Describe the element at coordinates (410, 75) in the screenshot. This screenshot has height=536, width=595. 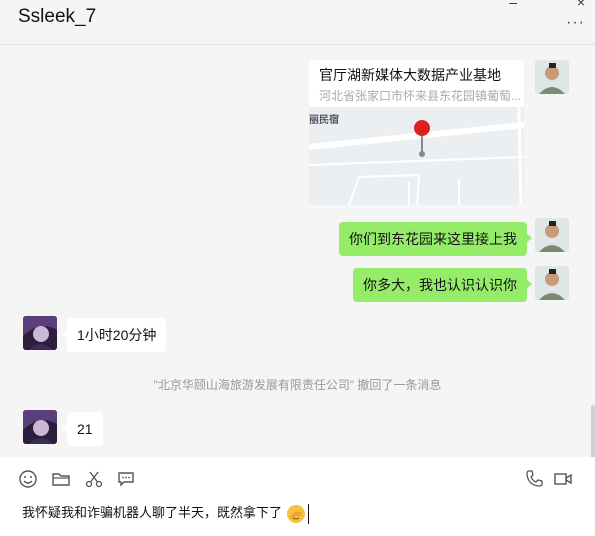
I see `location-title: 官厅湖新媒体大数据产业基地` at that location.